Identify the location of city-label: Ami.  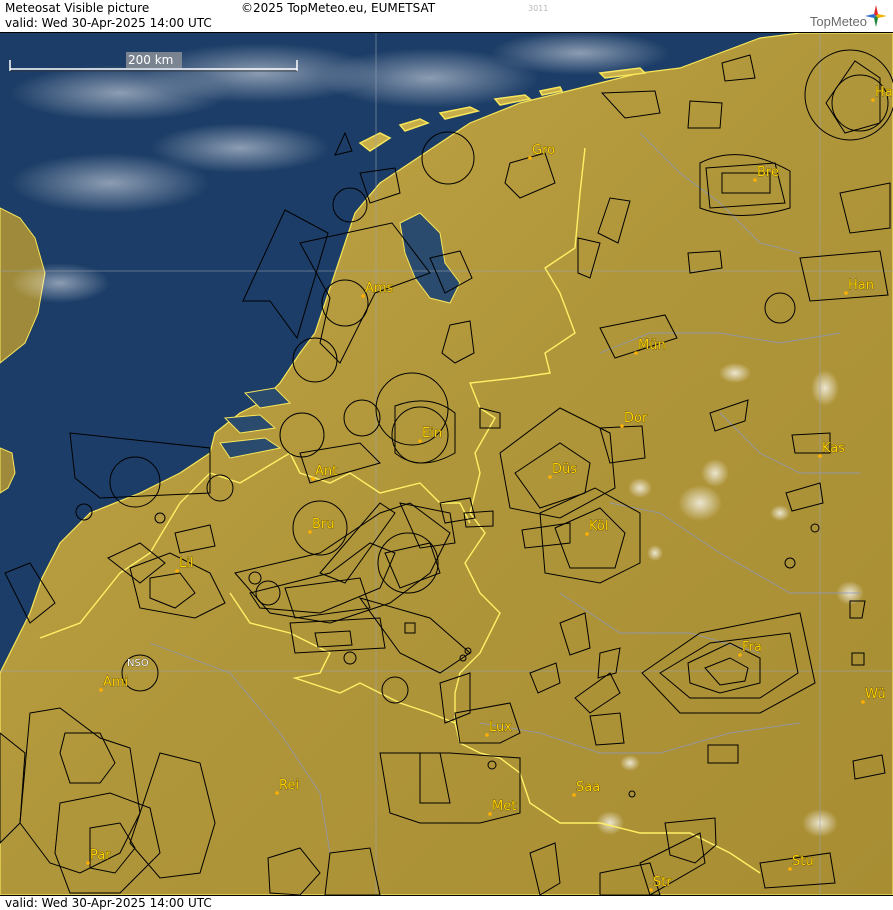
(115, 682).